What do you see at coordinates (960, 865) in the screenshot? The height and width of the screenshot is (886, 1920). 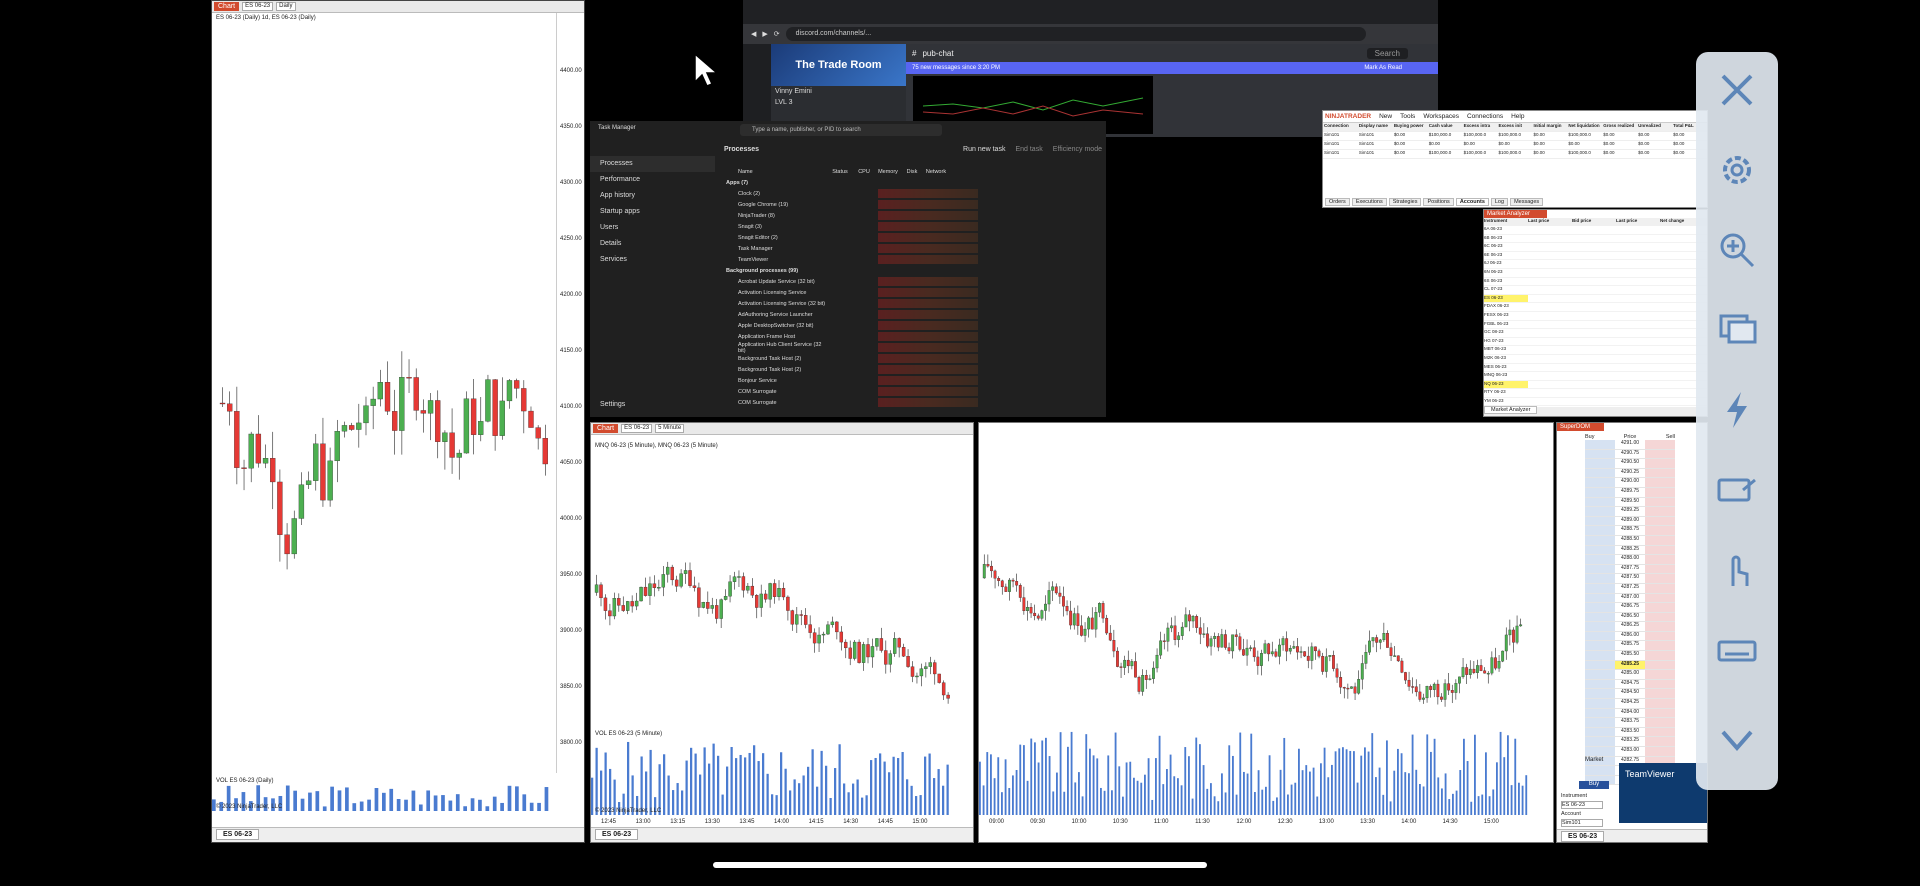 I see `home-indicator` at bounding box center [960, 865].